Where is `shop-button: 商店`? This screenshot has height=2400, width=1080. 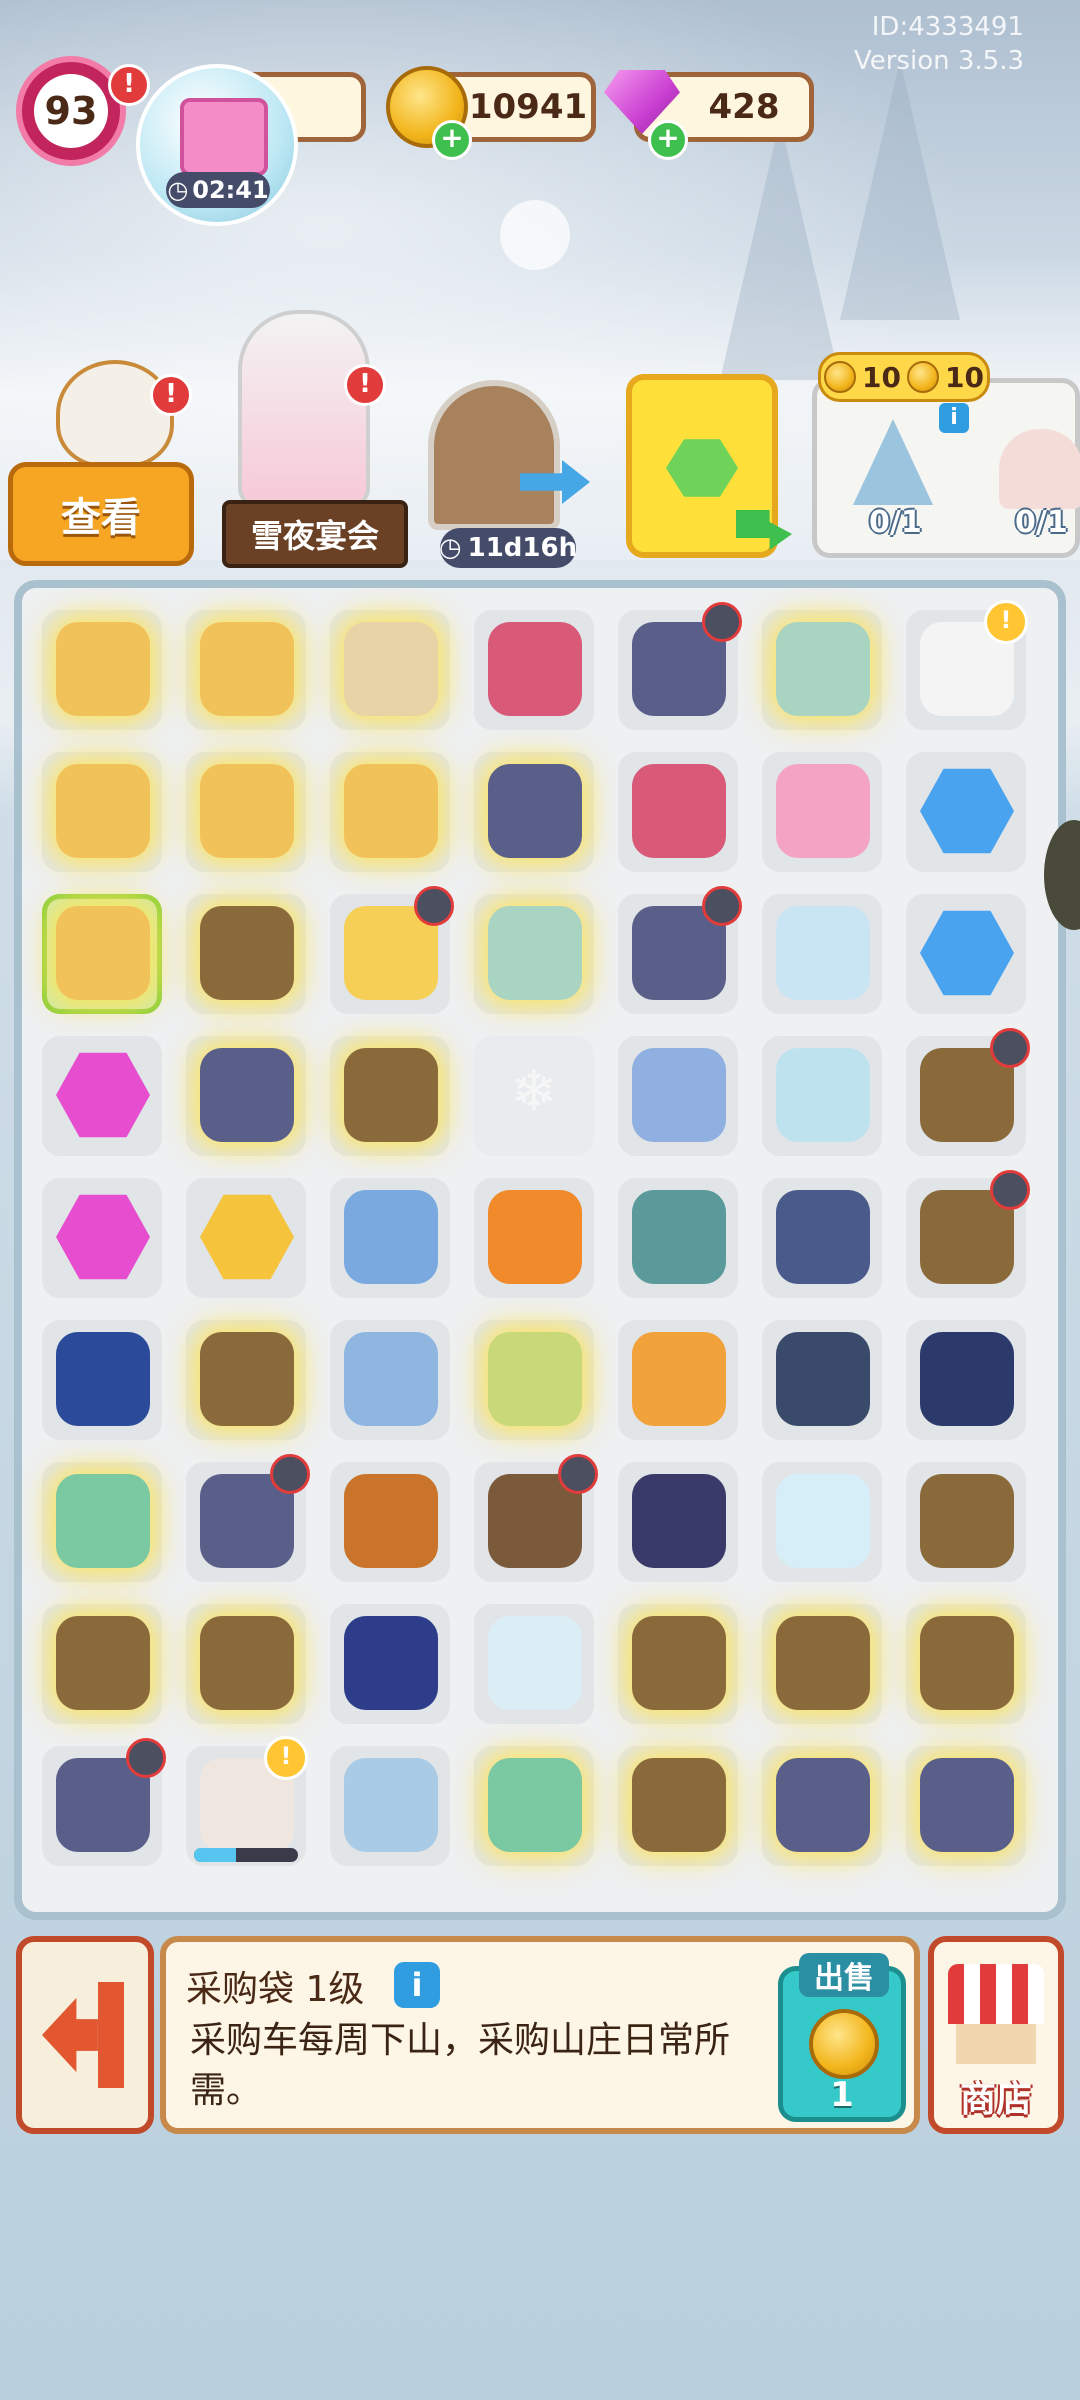
shop-button: 商店 is located at coordinates (996, 2035).